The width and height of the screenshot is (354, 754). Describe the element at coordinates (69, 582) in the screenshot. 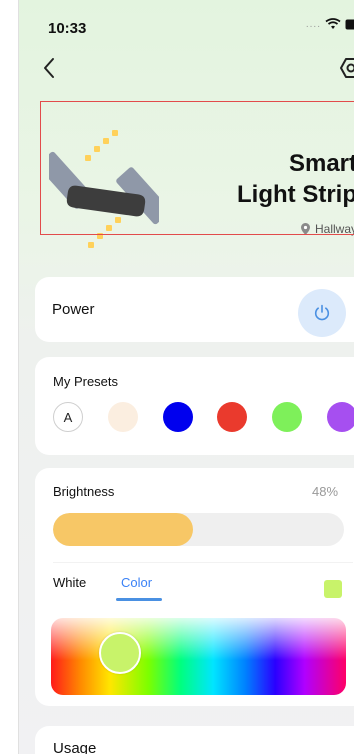

I see `tab-white: White` at that location.